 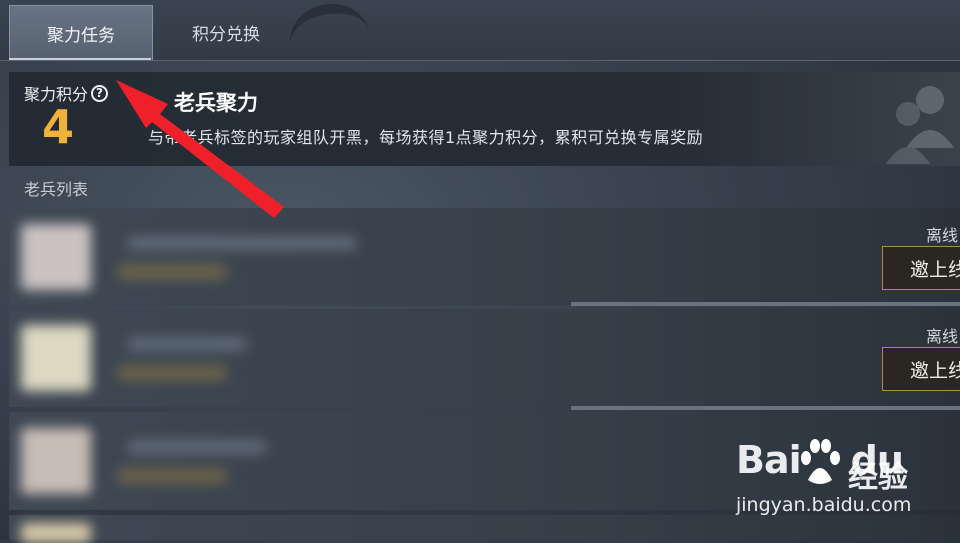 What do you see at coordinates (100, 93) in the screenshot?
I see `help-icon: ?` at bounding box center [100, 93].